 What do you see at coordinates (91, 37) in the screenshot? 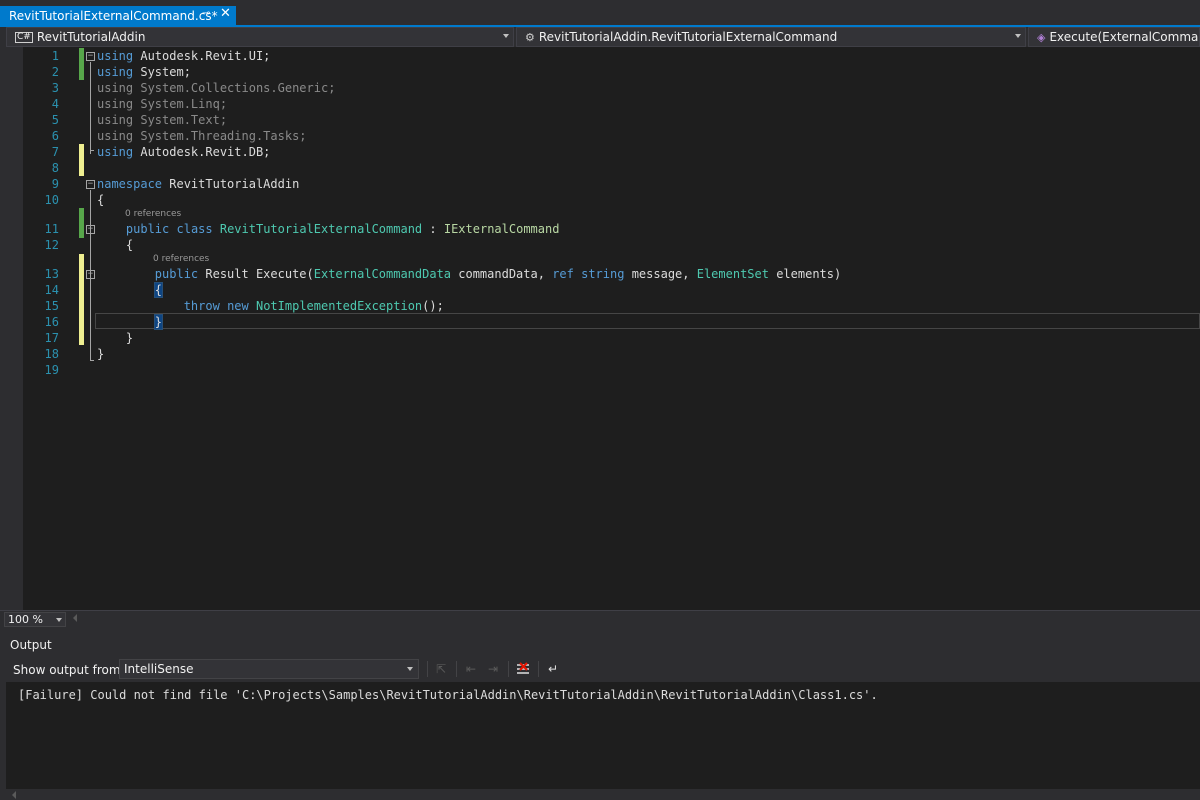
I see `project-dropdown-label: RevitTutorialAddin` at bounding box center [91, 37].